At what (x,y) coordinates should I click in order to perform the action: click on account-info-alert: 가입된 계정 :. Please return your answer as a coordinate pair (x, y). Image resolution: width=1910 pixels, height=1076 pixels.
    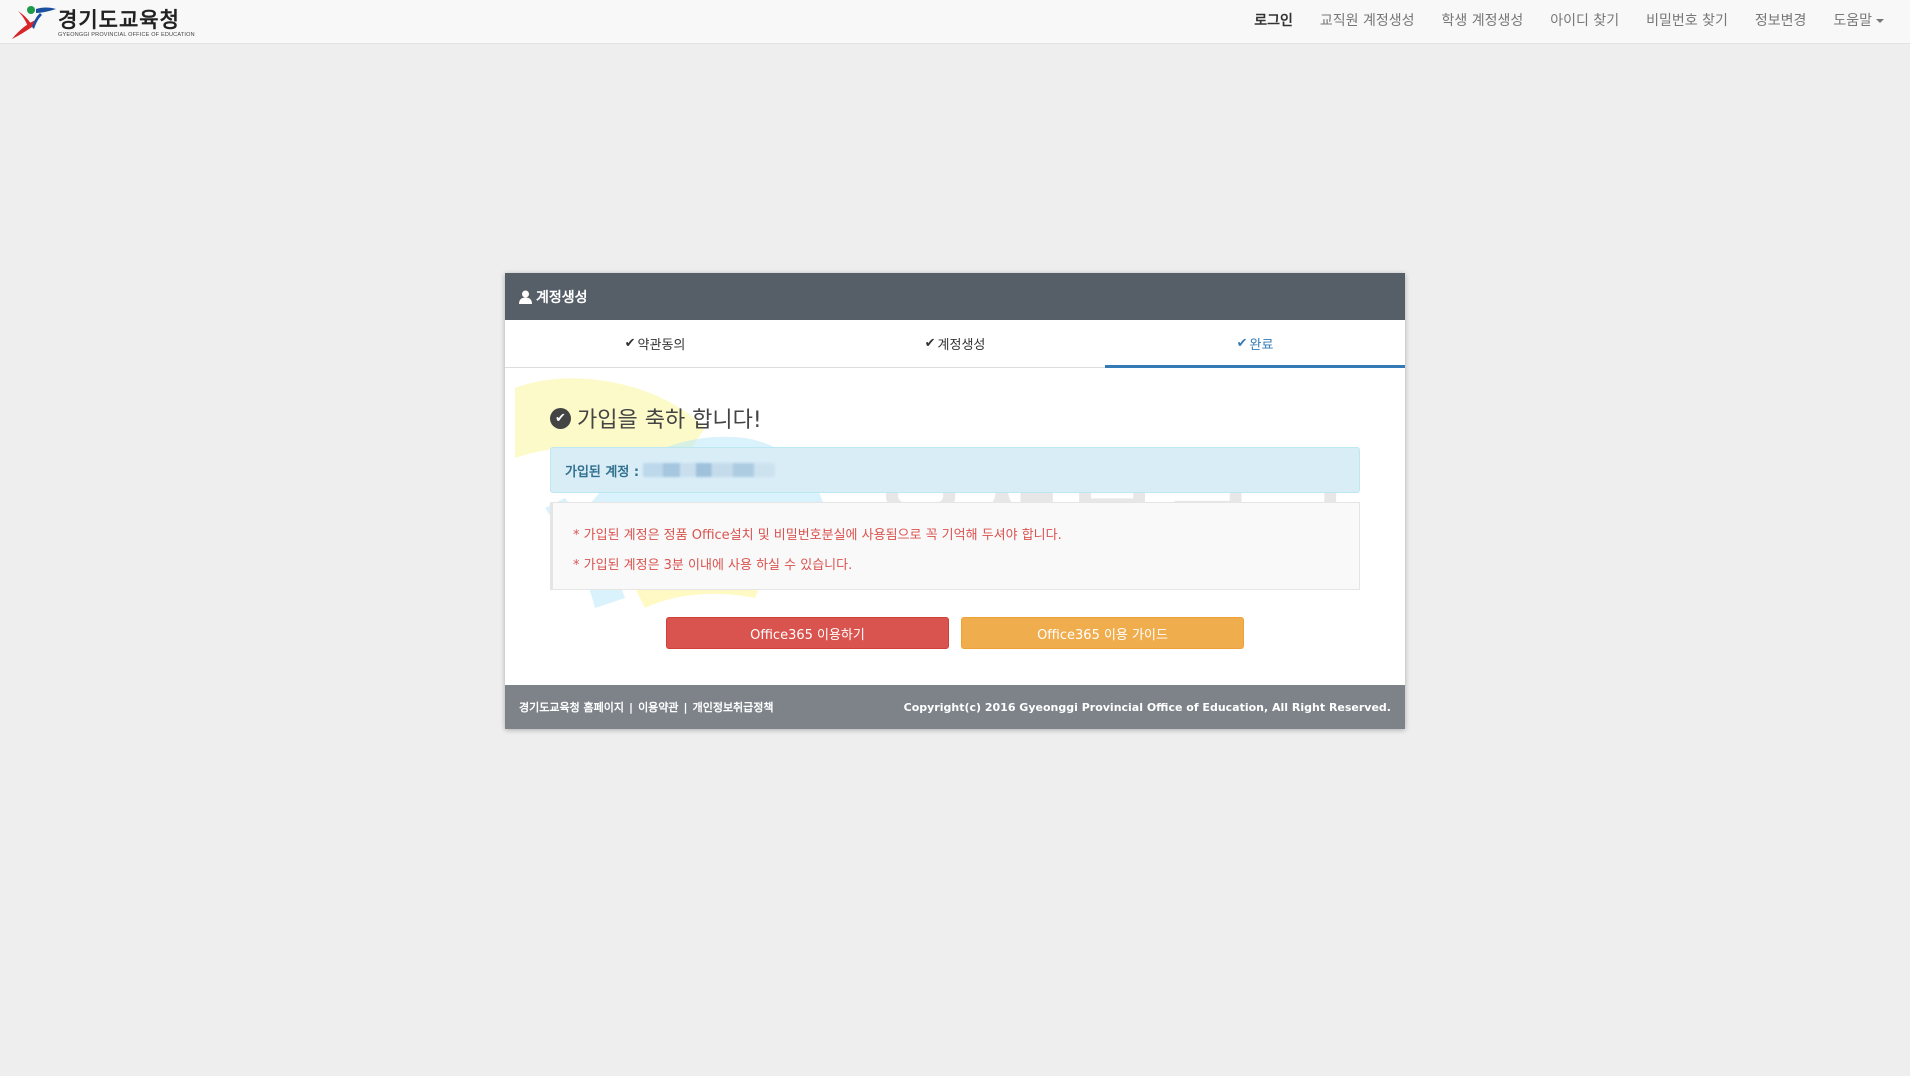
    Looking at the image, I should click on (955, 470).